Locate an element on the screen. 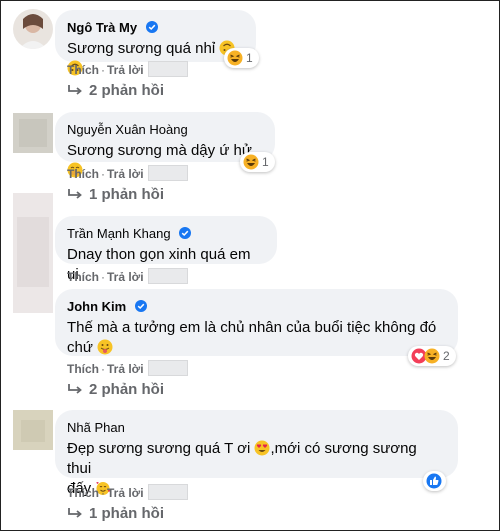 The height and width of the screenshot is (531, 500). tongue-out-emoji-icon is located at coordinates (105, 347).